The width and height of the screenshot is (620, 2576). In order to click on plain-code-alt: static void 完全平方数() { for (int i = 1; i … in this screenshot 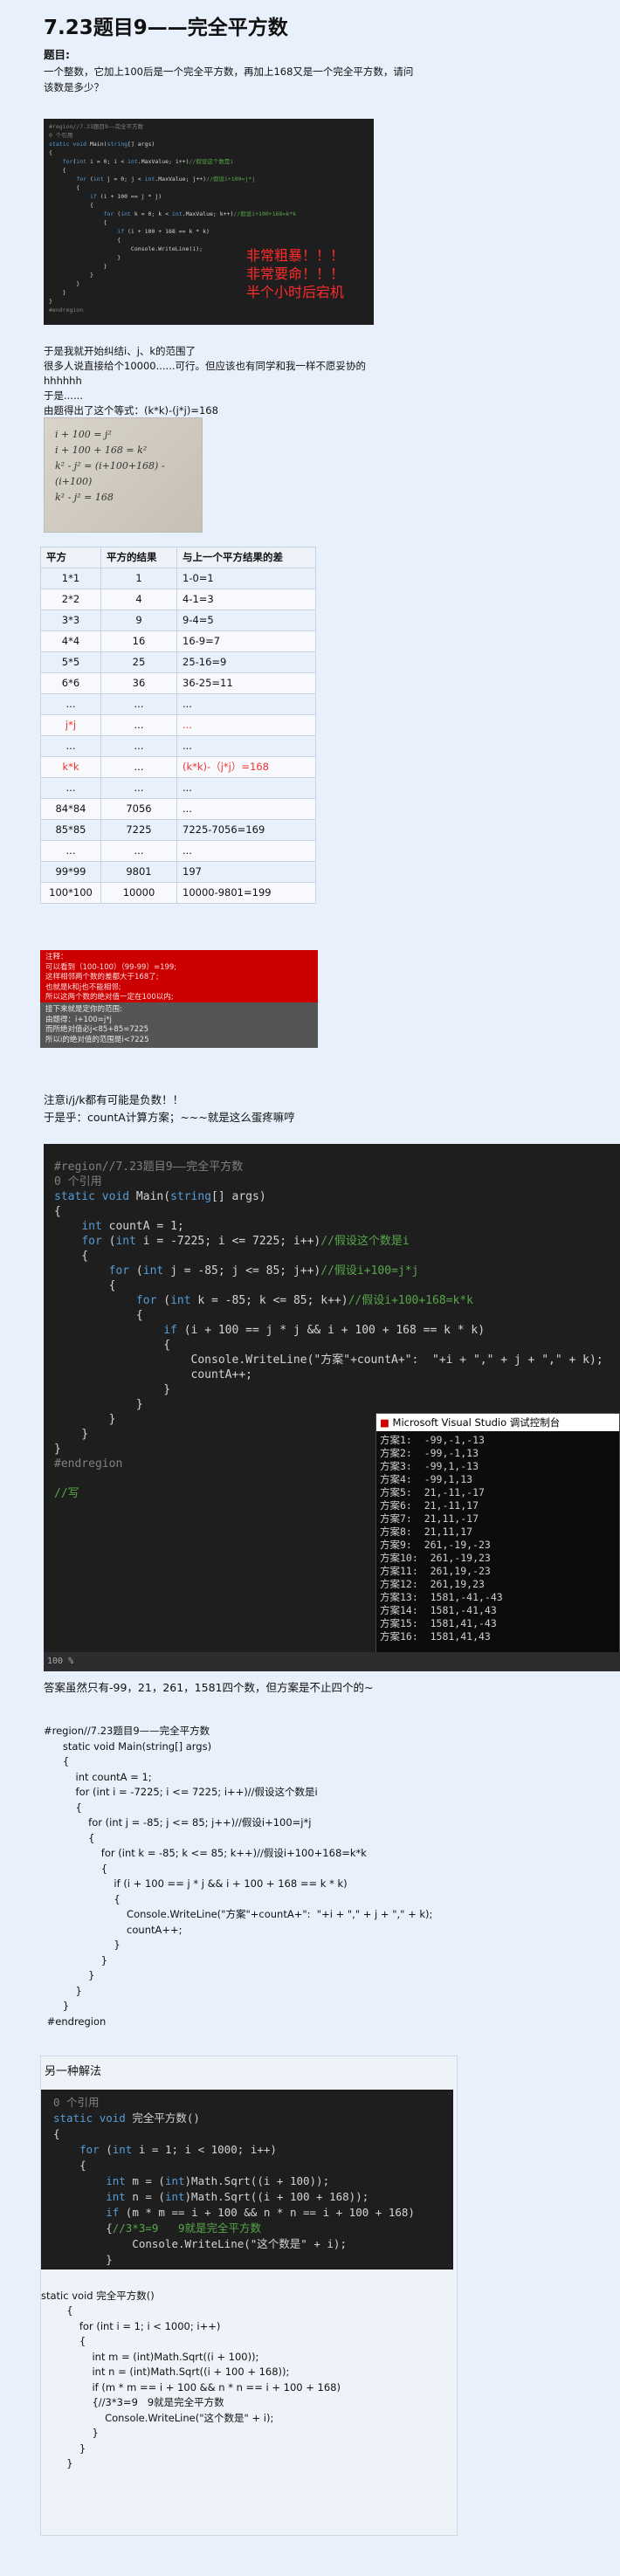, I will do `click(191, 2379)`.